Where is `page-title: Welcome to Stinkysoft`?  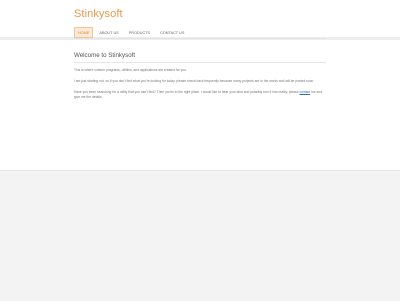 page-title: Welcome to Stinkysoft is located at coordinates (105, 55).